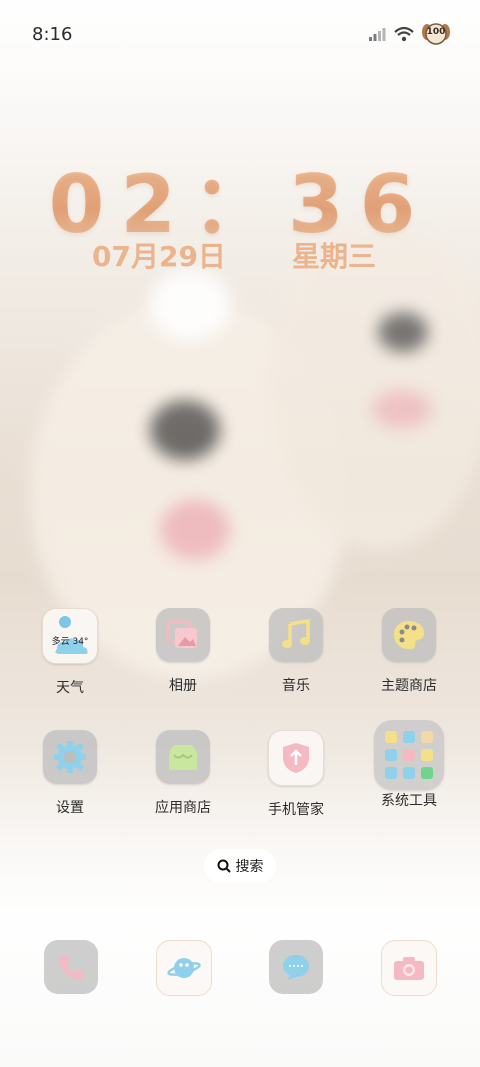  What do you see at coordinates (70, 808) in the screenshot?
I see `app-label: 设置` at bounding box center [70, 808].